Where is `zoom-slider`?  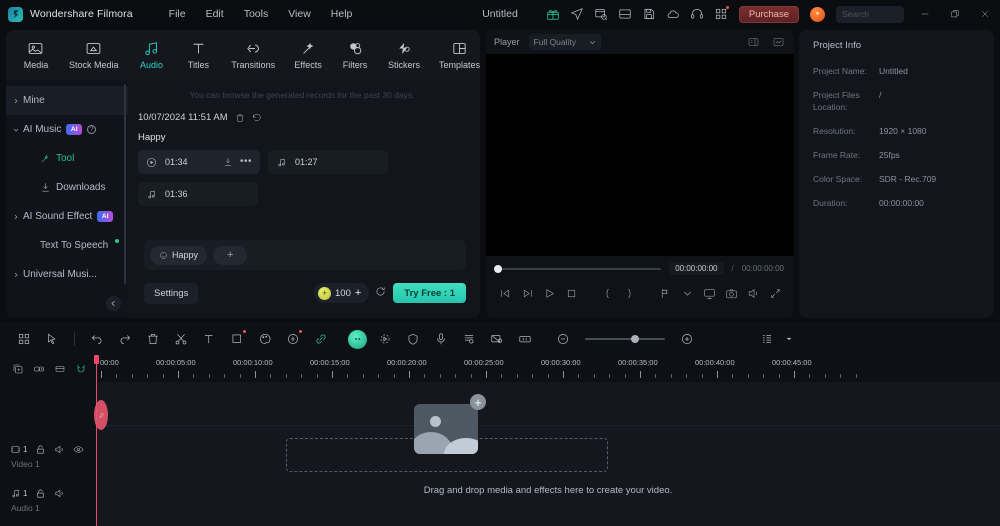 zoom-slider is located at coordinates (625, 339).